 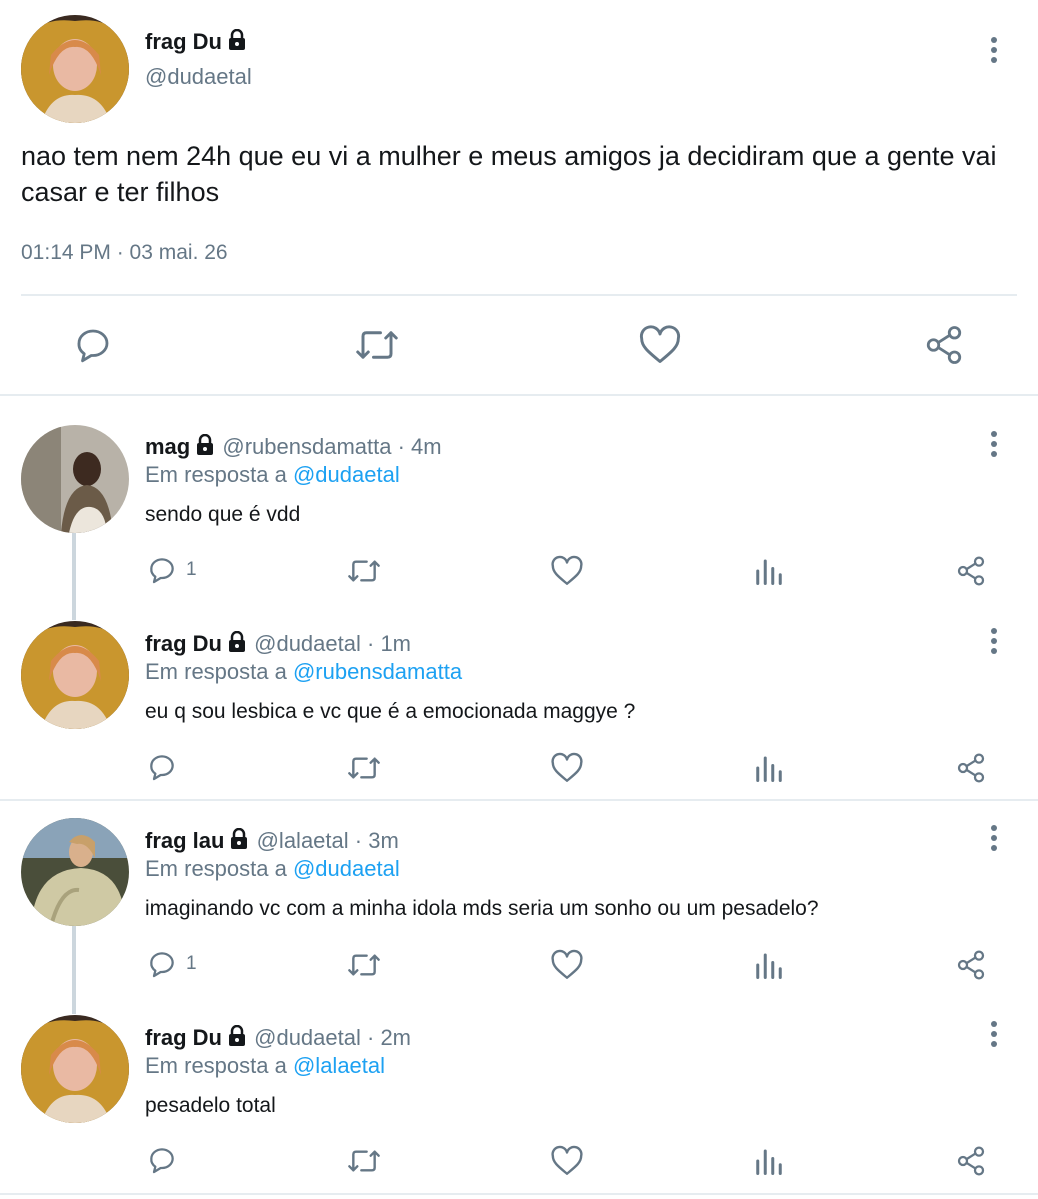 I want to click on tweet-timestamp: 01:14 PM · 03 mai. 26, so click(x=124, y=253).